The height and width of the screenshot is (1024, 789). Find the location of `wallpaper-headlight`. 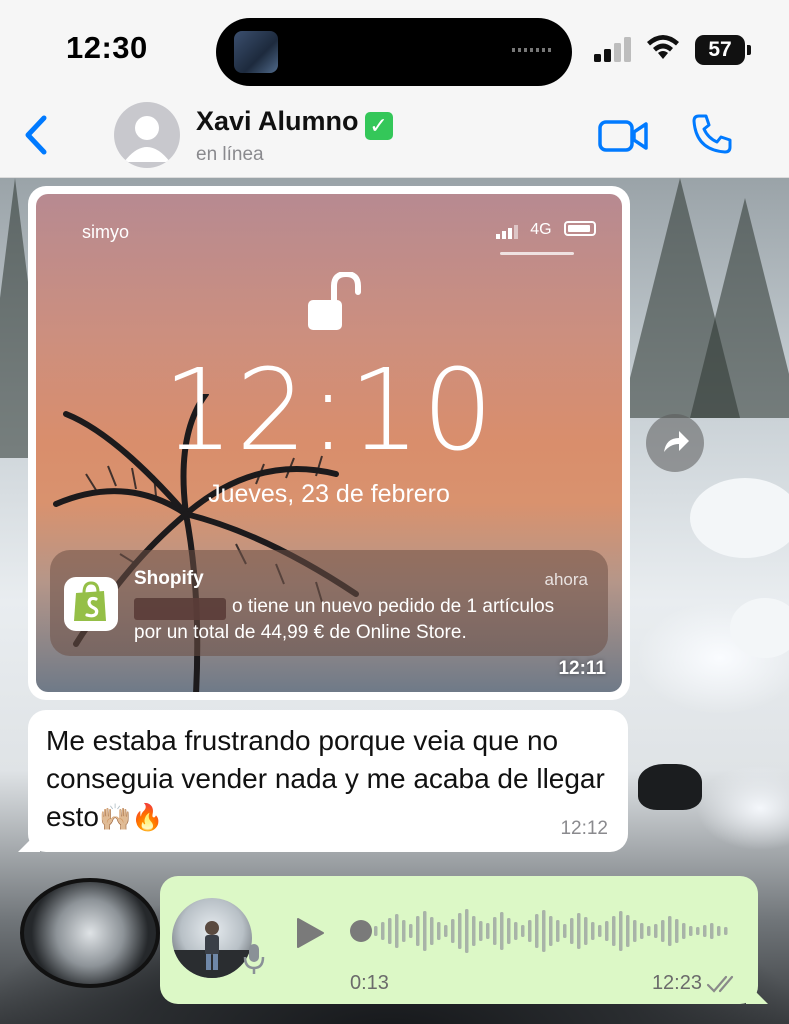

wallpaper-headlight is located at coordinates (90, 933).